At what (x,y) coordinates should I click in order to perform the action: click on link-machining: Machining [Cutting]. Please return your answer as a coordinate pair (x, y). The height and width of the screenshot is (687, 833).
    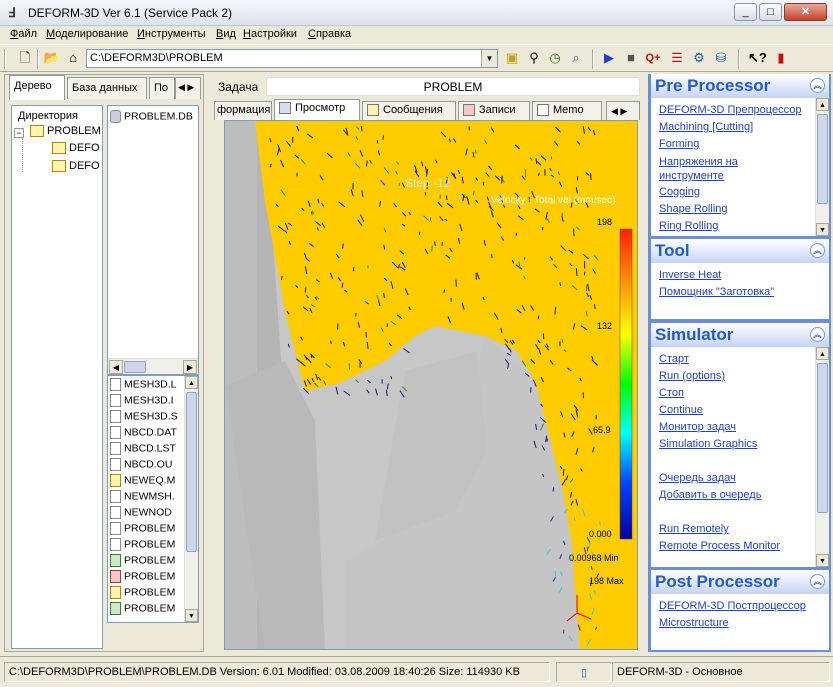
    Looking at the image, I should click on (706, 127).